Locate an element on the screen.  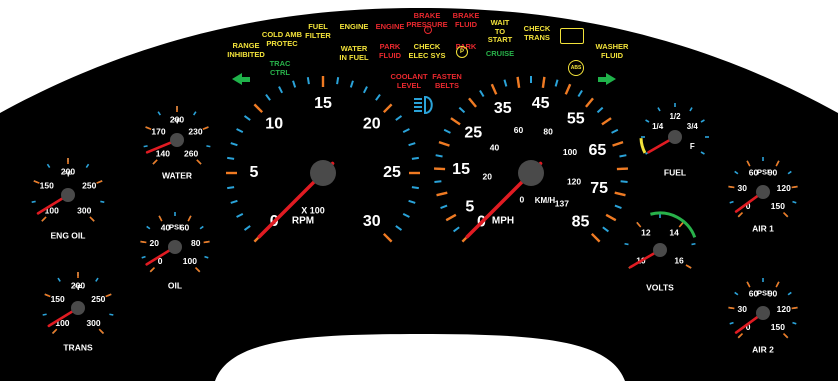
air1-scale-label: 150 is located at coordinates (778, 206).